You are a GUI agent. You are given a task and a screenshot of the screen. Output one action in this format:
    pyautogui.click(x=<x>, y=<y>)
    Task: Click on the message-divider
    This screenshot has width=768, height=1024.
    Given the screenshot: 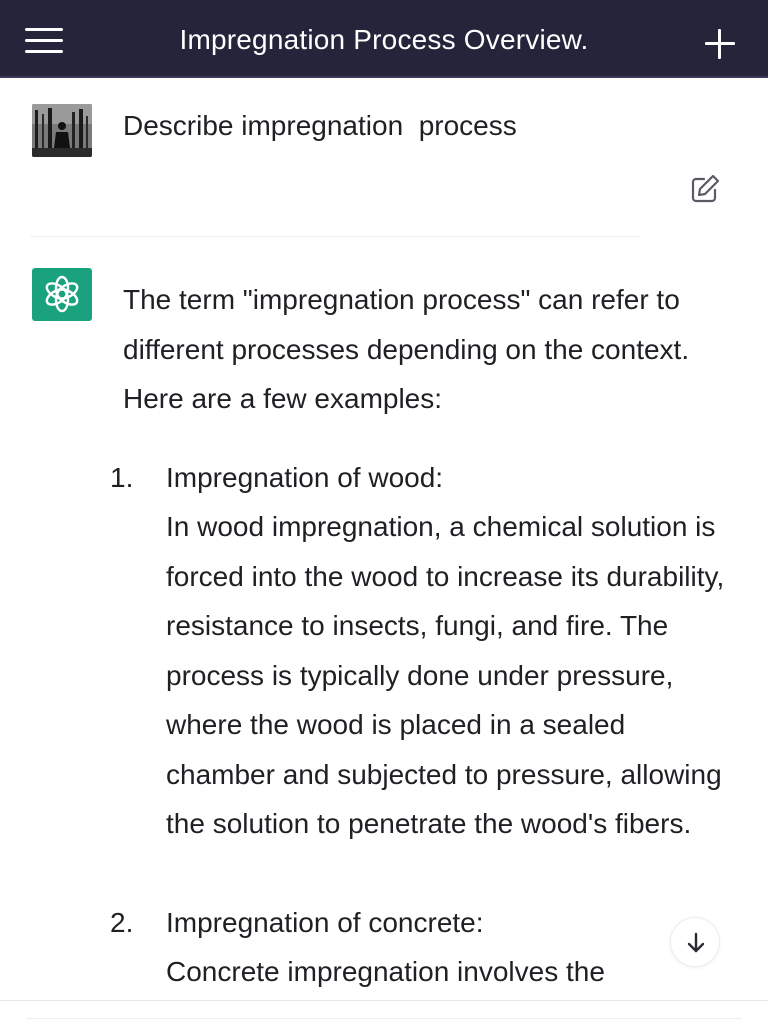 What is the action you would take?
    pyautogui.click(x=335, y=236)
    